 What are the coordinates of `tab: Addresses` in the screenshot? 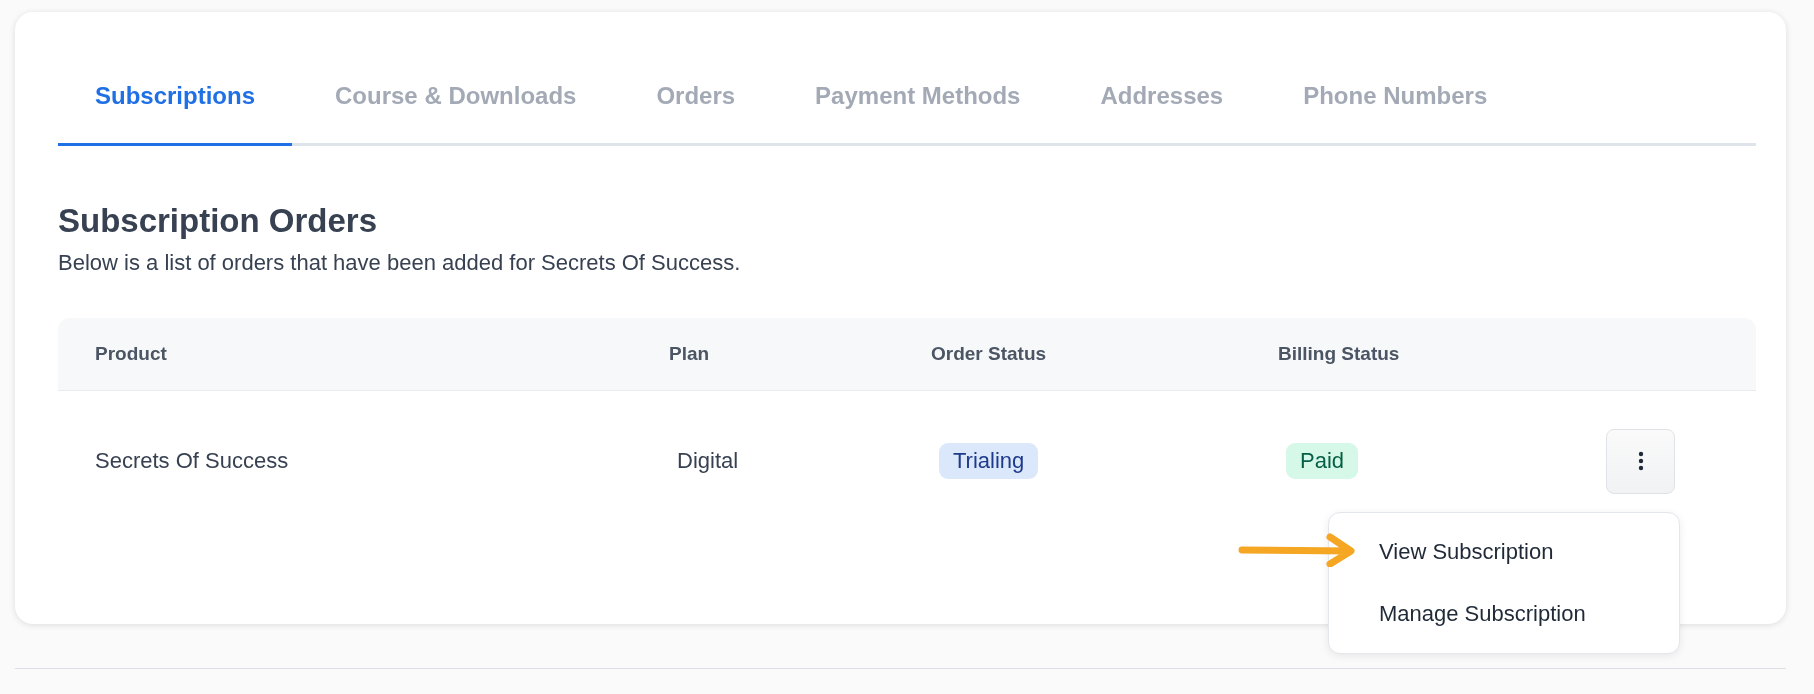 It's located at (1162, 110).